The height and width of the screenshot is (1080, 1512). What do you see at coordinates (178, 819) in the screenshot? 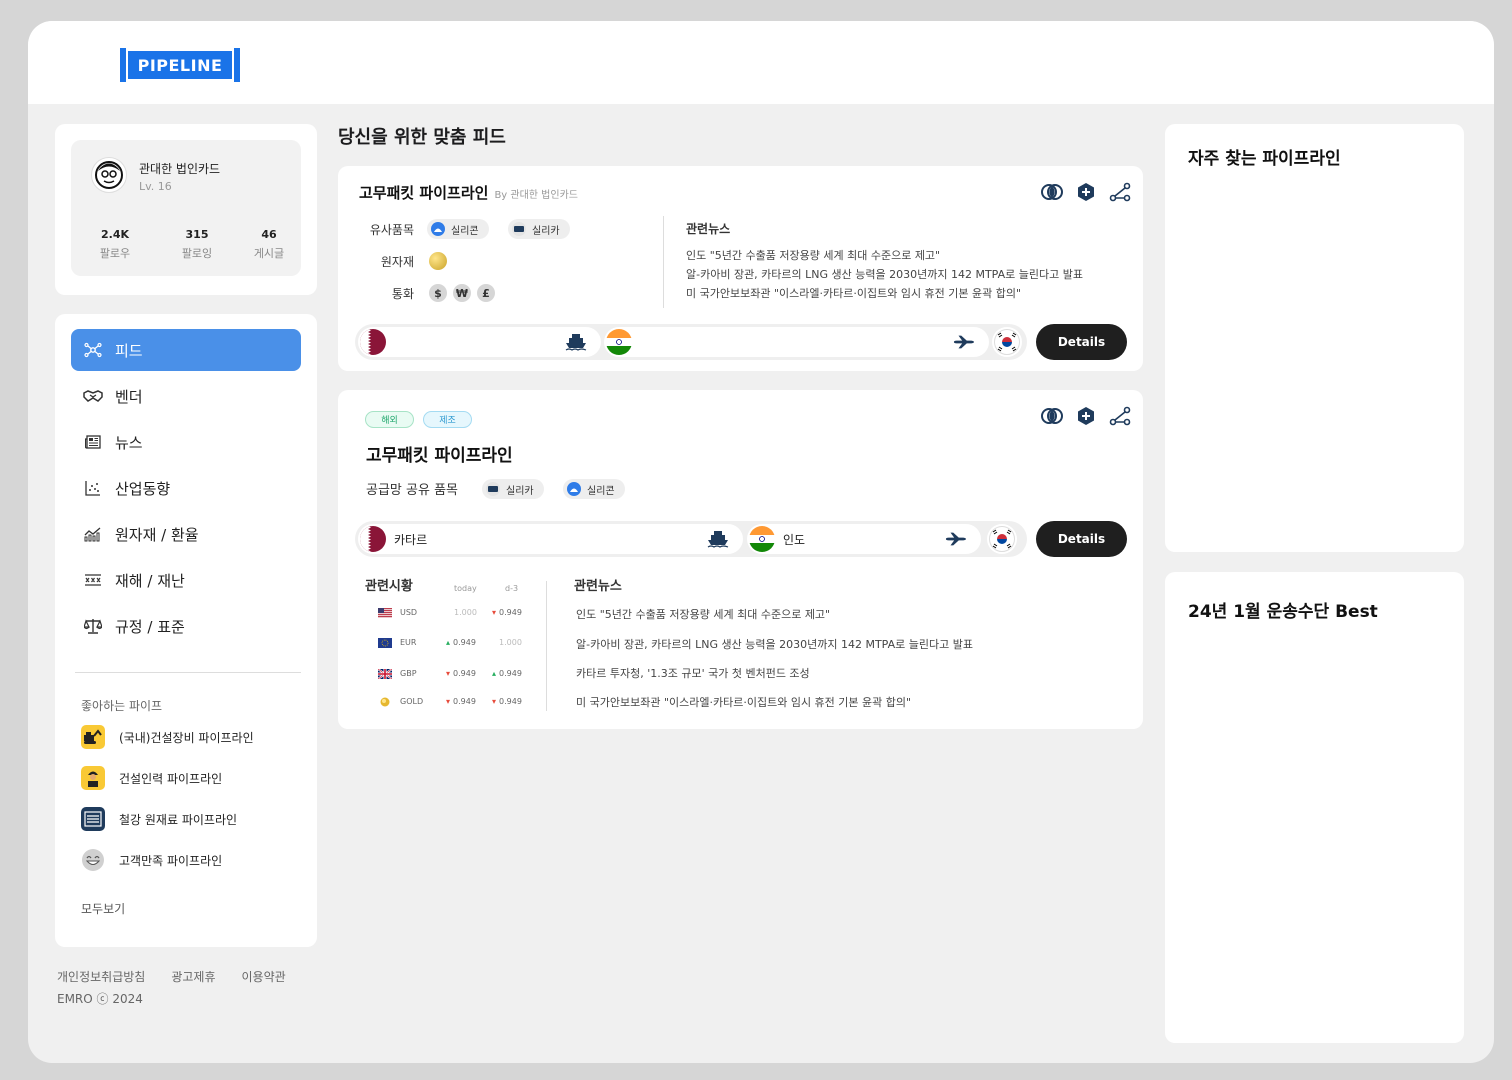
I see `favorite-label: 철강 원재료 파이프라인` at bounding box center [178, 819].